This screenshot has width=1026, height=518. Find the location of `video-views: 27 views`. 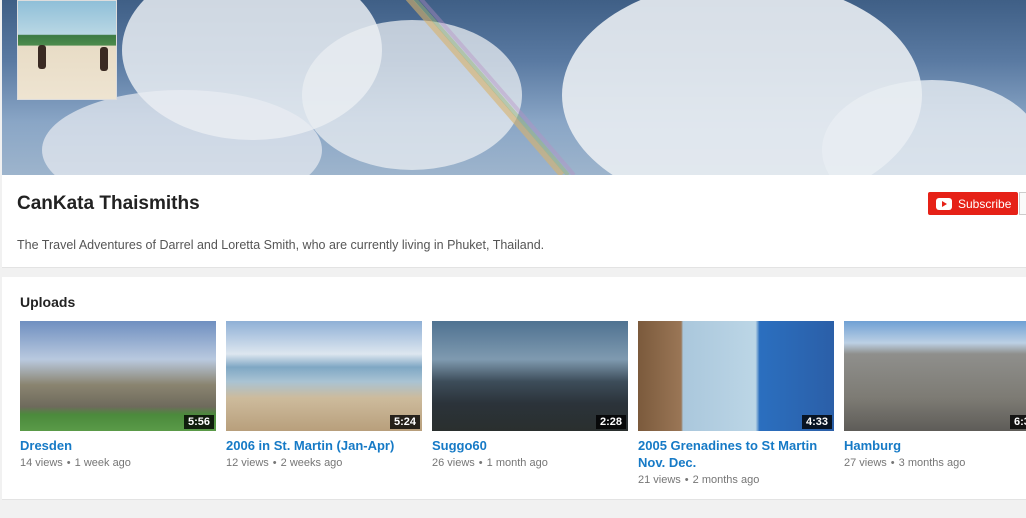

video-views: 27 views is located at coordinates (865, 463).